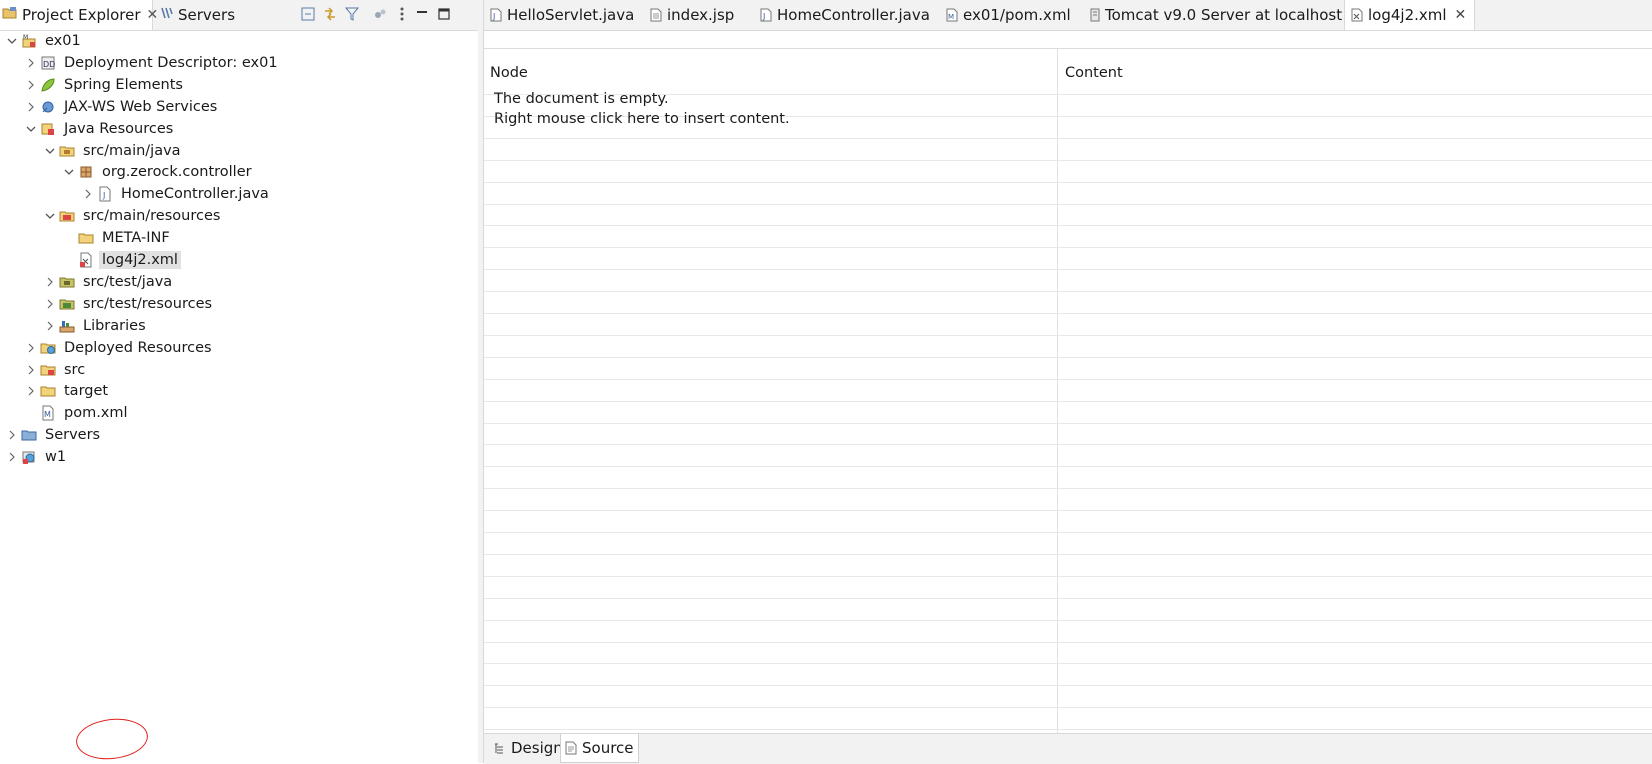 The image size is (1652, 764). Describe the element at coordinates (239, 260) in the screenshot. I see `tree-item: log4j2.xml` at that location.